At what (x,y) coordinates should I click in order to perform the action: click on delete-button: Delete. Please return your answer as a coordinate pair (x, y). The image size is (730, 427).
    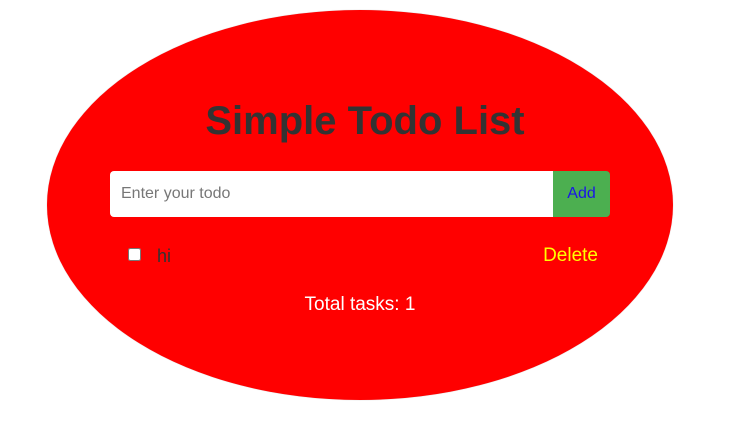
    Looking at the image, I should click on (570, 256).